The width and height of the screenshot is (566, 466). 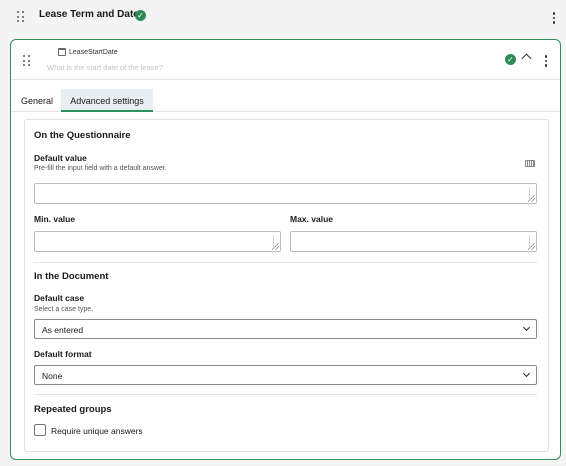 I want to click on calendar-icon, so click(x=62, y=52).